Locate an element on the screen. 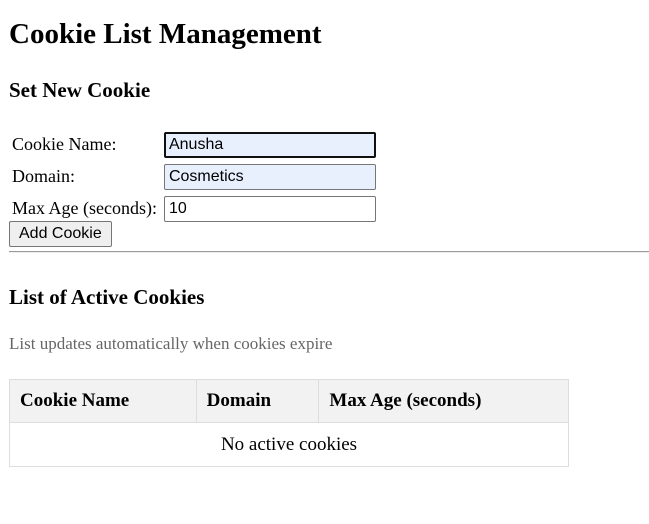 This screenshot has height=524, width=649. column-header-max-age: Max Age (seconds) is located at coordinates (443, 401).